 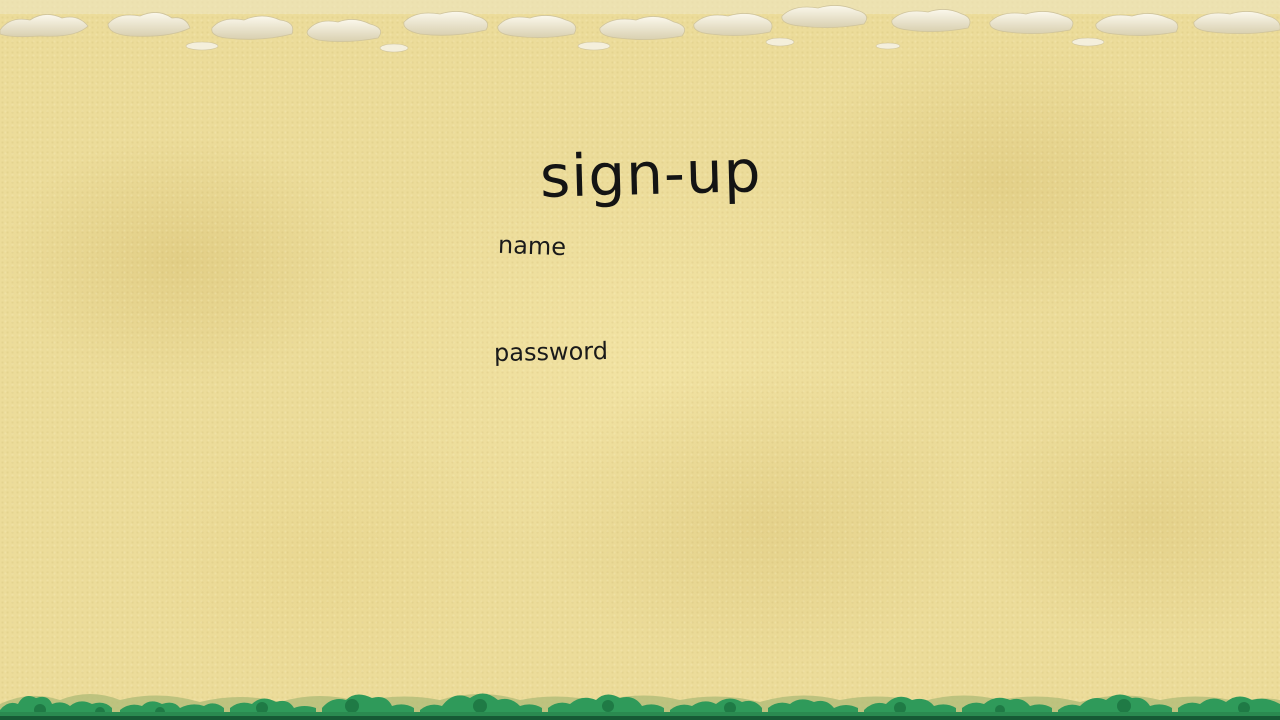 I want to click on name-field, so click(x=647, y=290).